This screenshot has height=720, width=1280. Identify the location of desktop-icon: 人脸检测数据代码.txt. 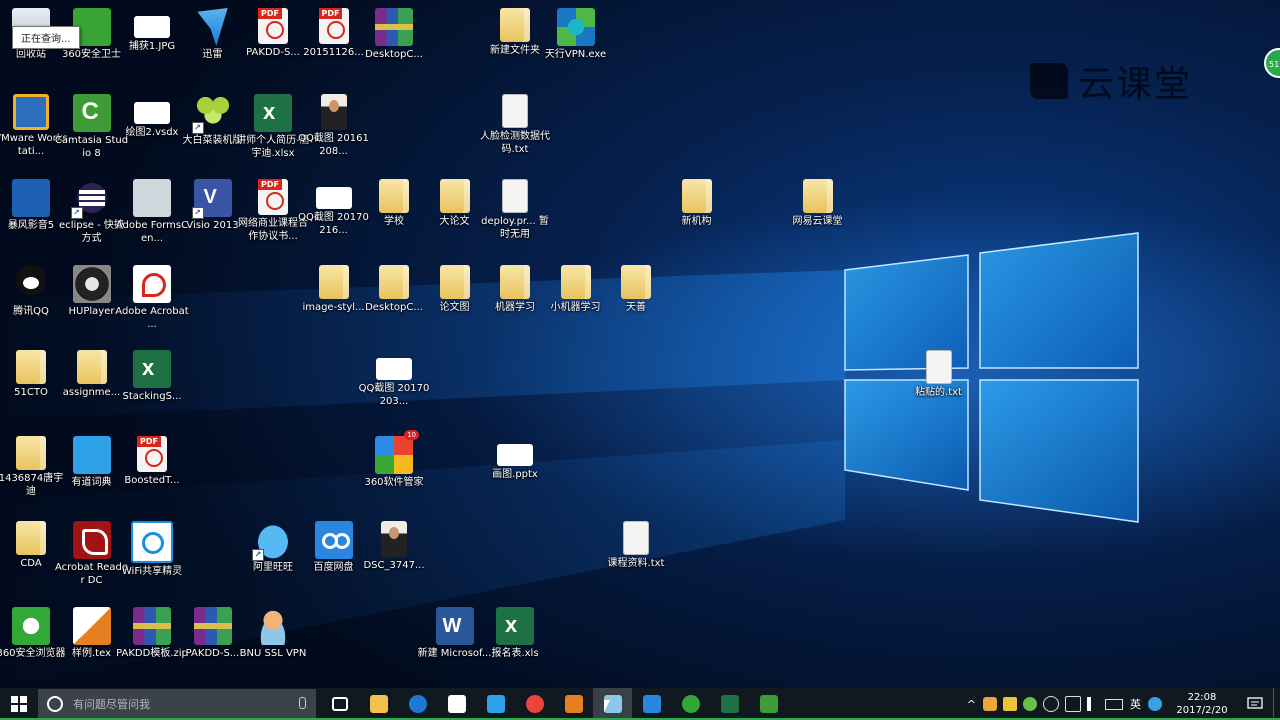
(515, 128).